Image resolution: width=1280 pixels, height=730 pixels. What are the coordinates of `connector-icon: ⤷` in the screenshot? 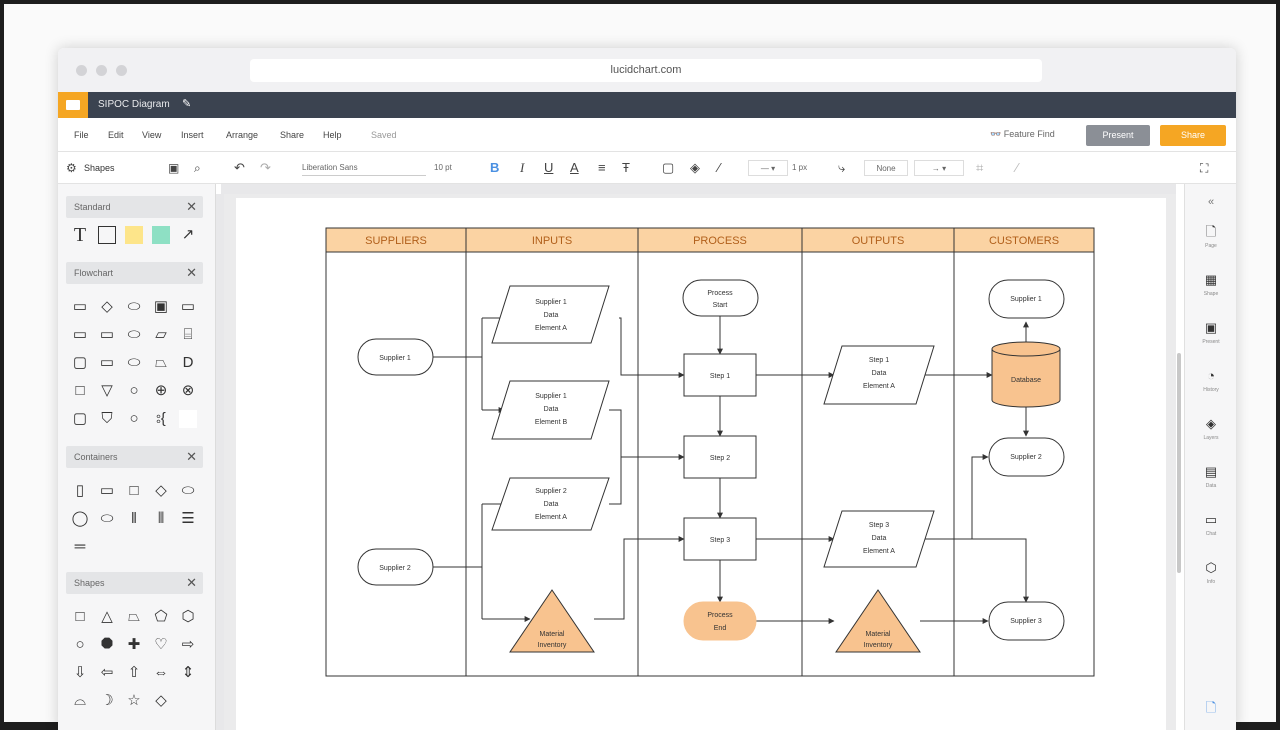 It's located at (841, 168).